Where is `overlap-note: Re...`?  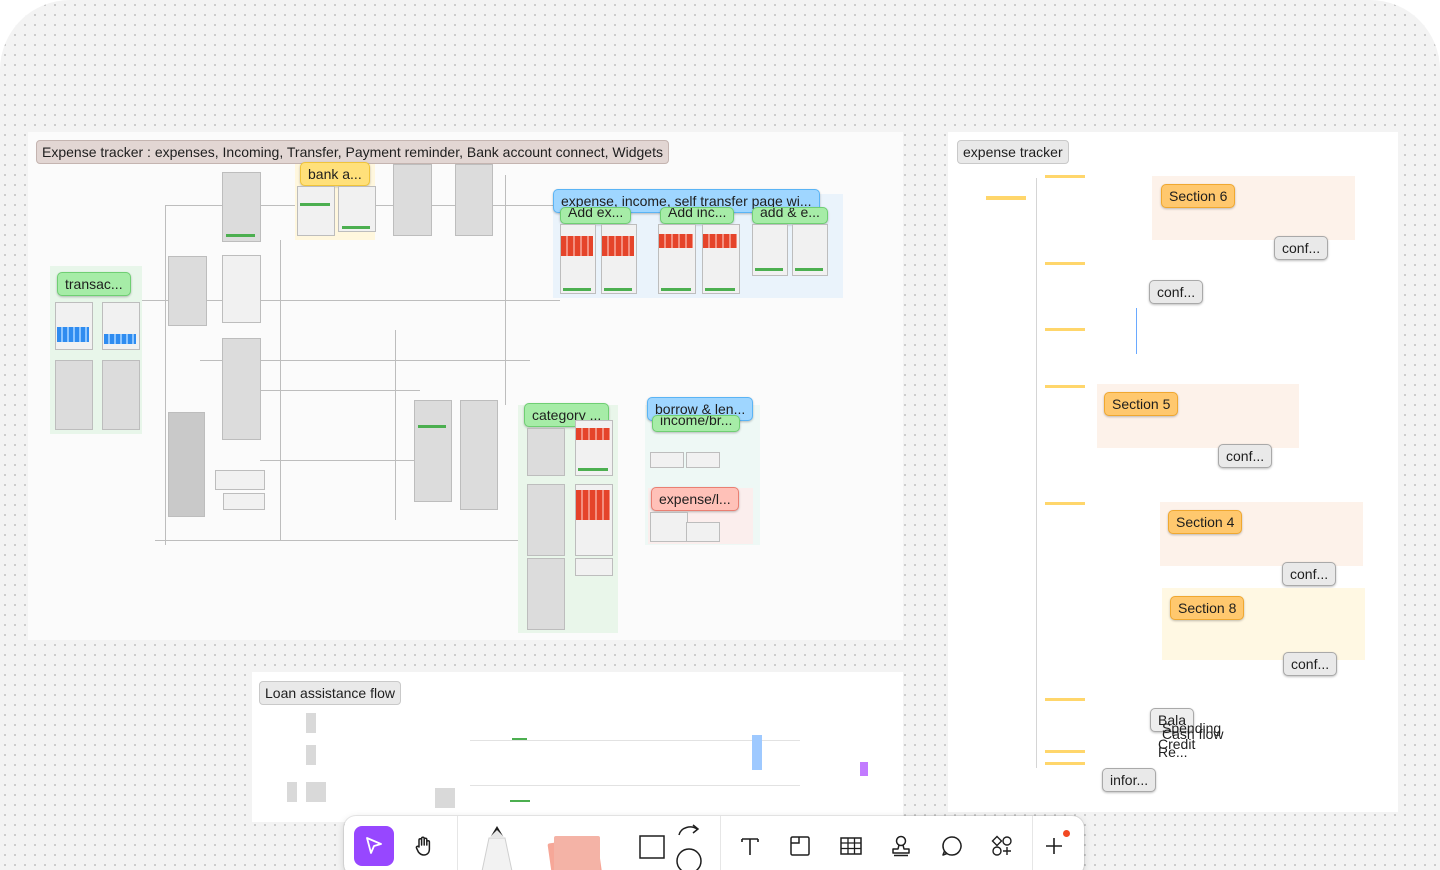
overlap-note: Re... is located at coordinates (1173, 752).